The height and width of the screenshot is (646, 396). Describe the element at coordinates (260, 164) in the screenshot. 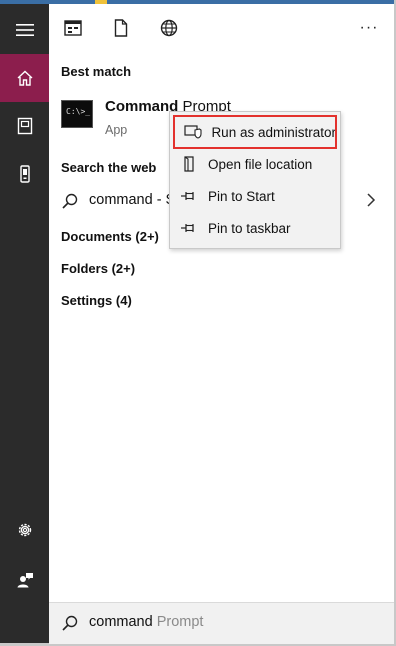

I see `menu-item-label: Open file location` at that location.